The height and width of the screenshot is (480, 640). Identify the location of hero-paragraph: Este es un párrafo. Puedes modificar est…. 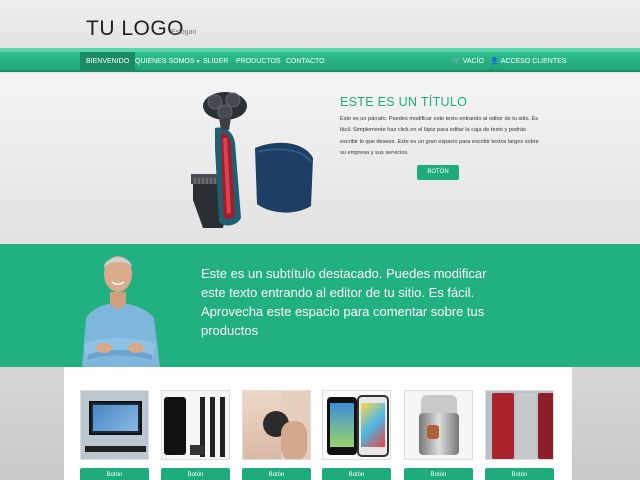
(439, 136).